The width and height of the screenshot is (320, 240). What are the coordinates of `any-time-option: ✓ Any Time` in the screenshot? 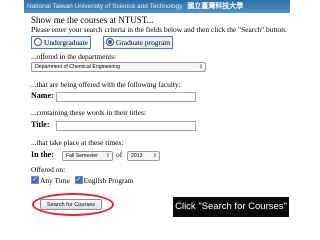 It's located at (50, 180).